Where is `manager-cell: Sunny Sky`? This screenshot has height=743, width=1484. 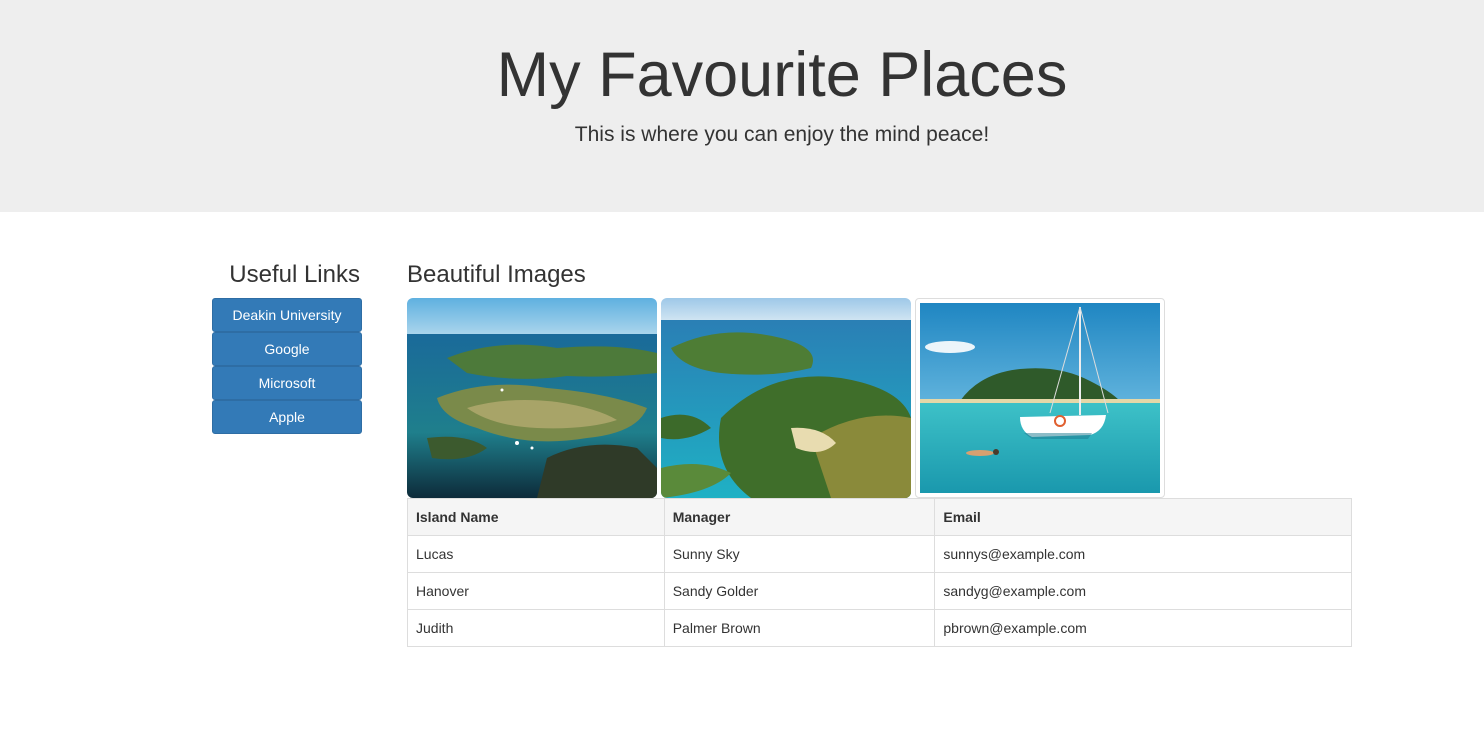 manager-cell: Sunny Sky is located at coordinates (799, 554).